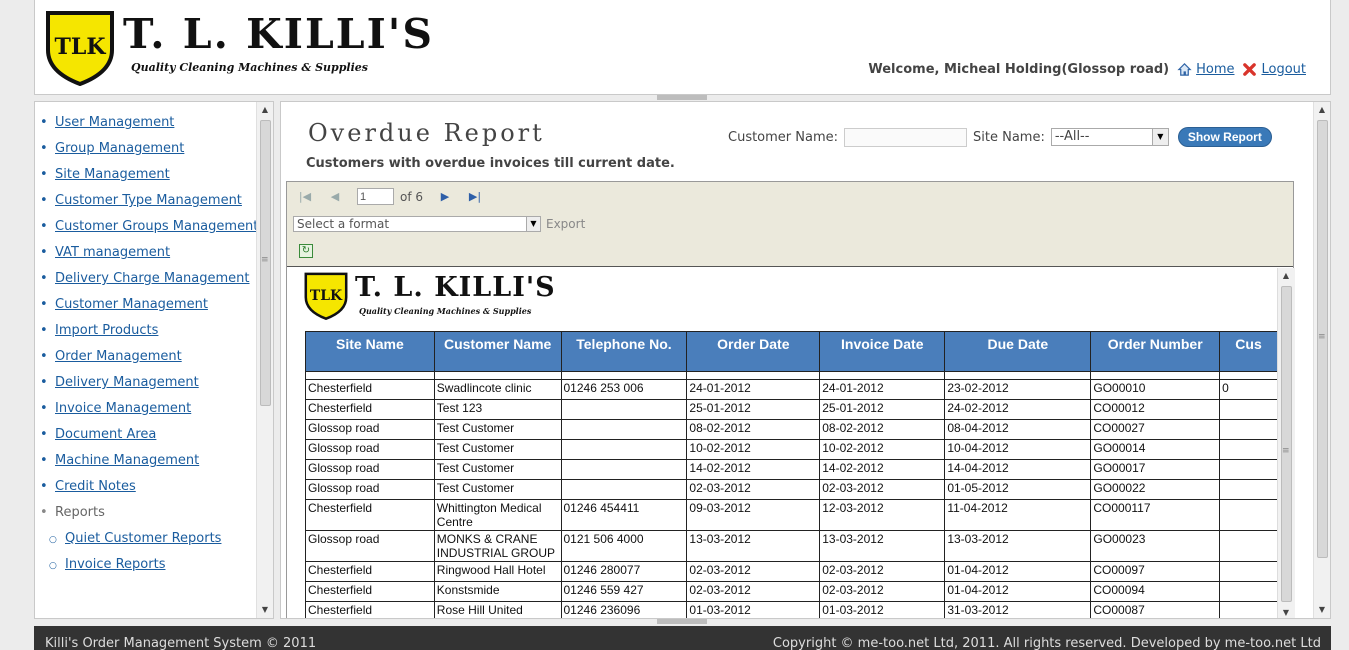 The width and height of the screenshot is (1349, 650). What do you see at coordinates (445, 311) in the screenshot?
I see `report-brand-tagline: Quality Cleaning Machines & Supplies` at bounding box center [445, 311].